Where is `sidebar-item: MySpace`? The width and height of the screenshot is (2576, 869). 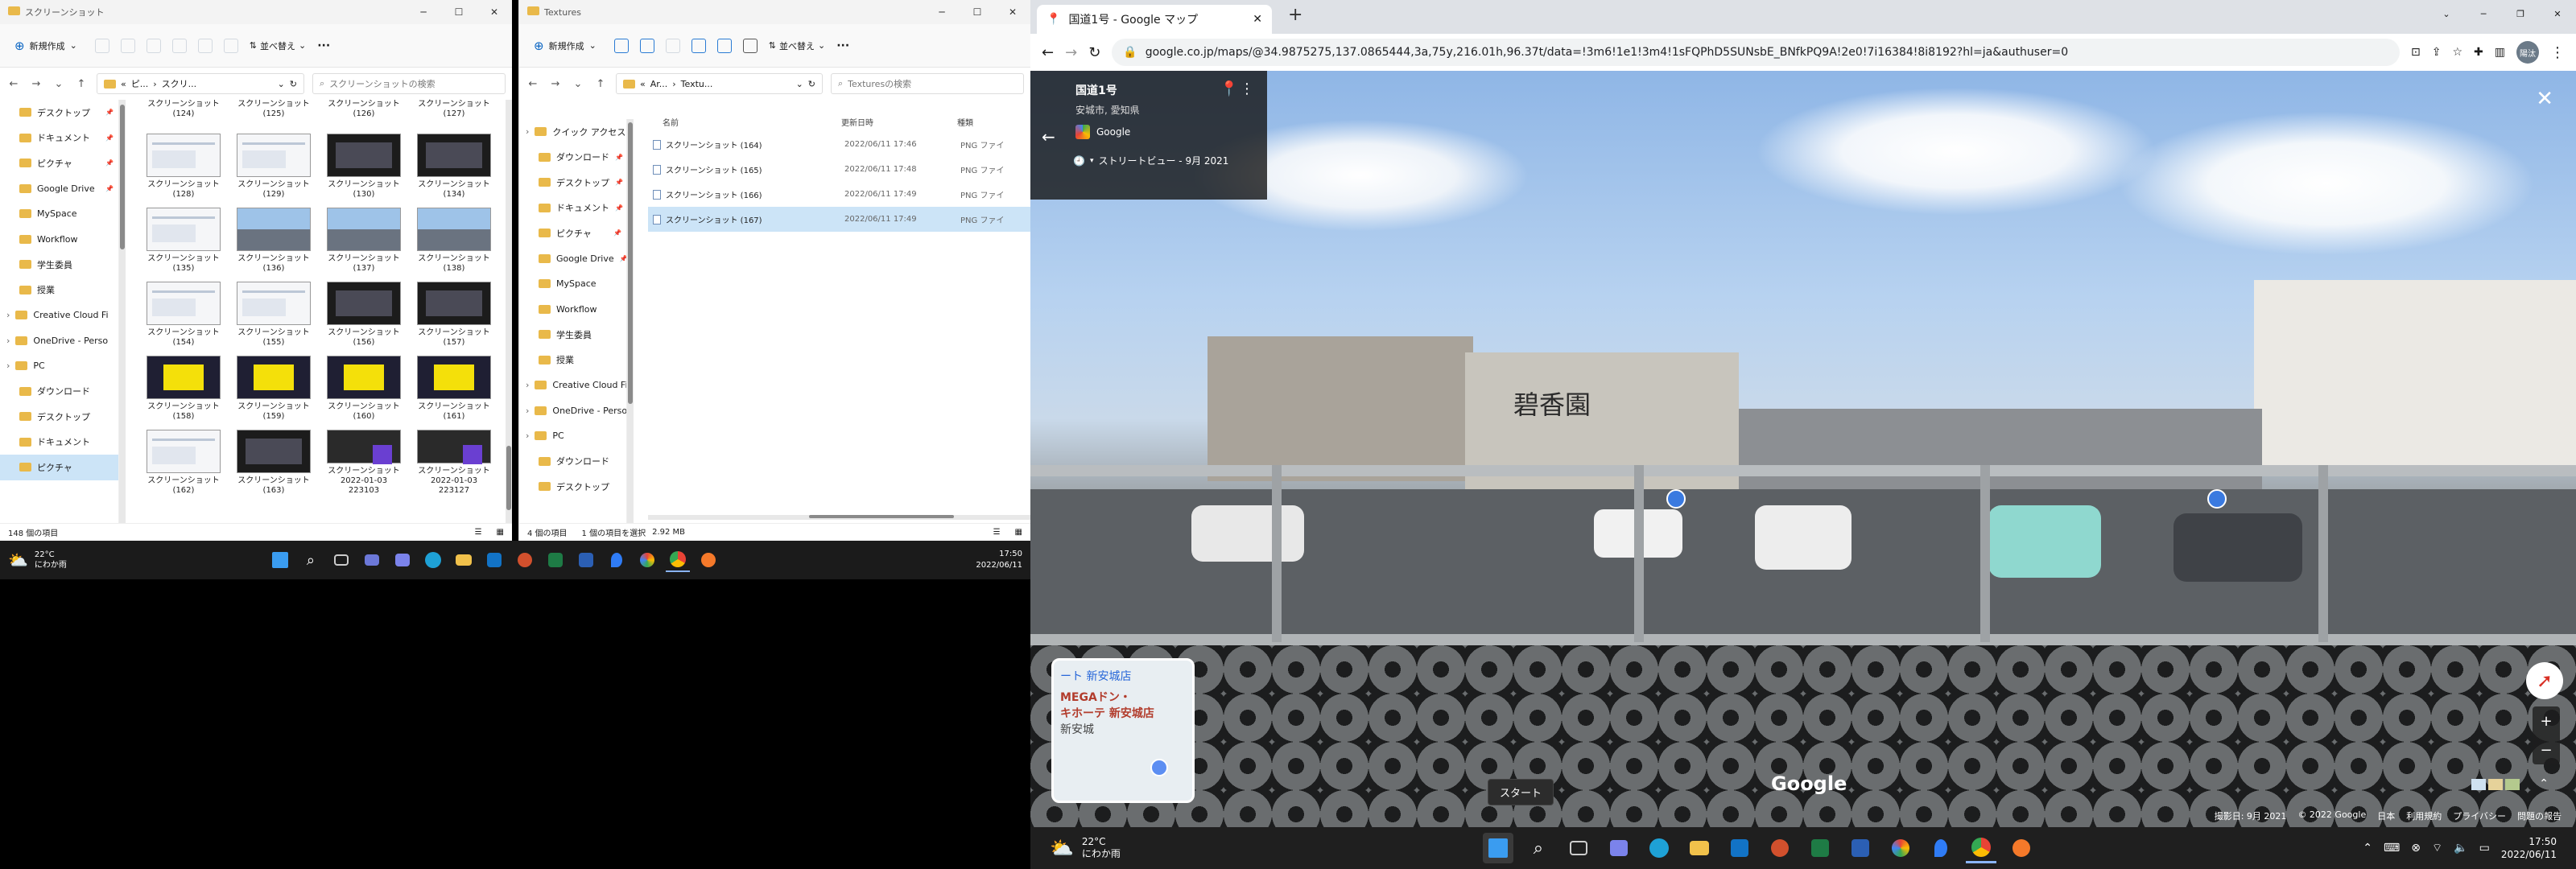 sidebar-item: MySpace is located at coordinates (572, 284).